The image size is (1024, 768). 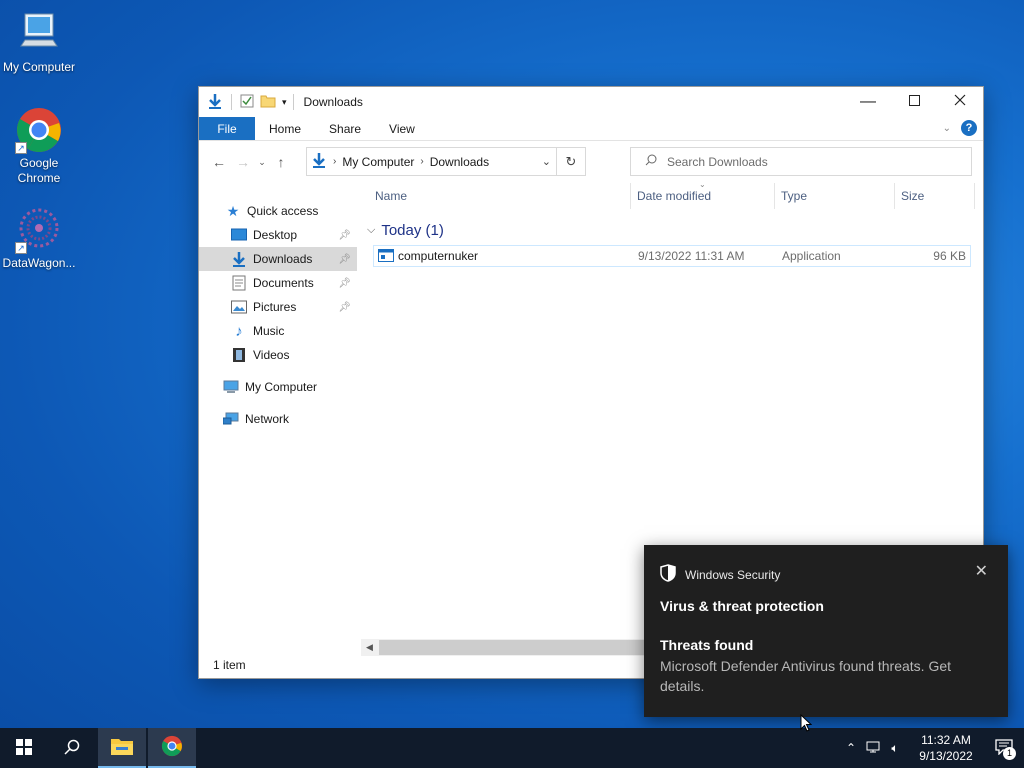 What do you see at coordinates (227, 128) in the screenshot?
I see `tab-file: File` at bounding box center [227, 128].